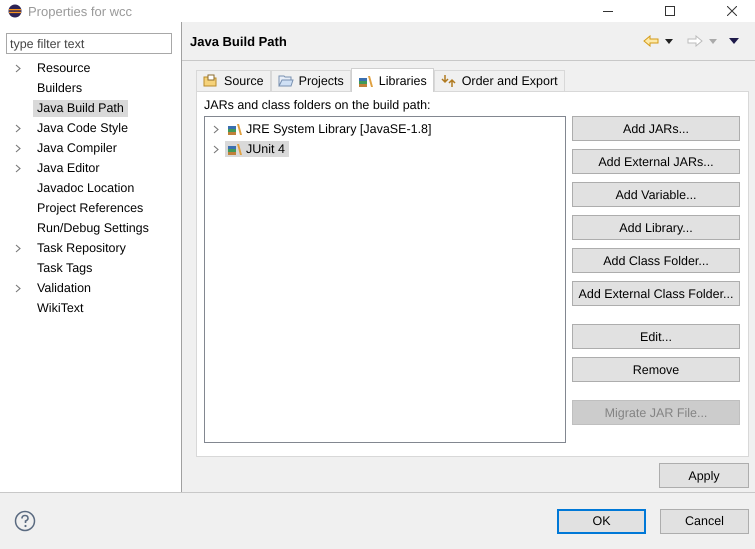  I want to click on sidebar-item: Java Code Style, so click(82, 128).